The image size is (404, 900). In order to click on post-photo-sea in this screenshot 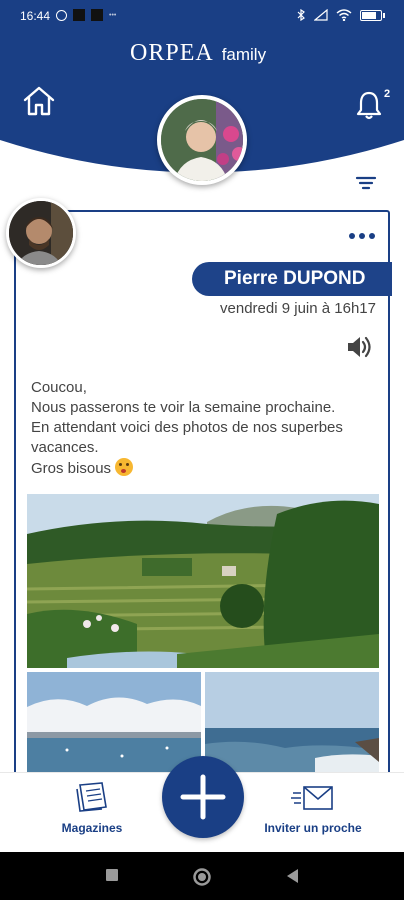, I will do `click(292, 722)`.